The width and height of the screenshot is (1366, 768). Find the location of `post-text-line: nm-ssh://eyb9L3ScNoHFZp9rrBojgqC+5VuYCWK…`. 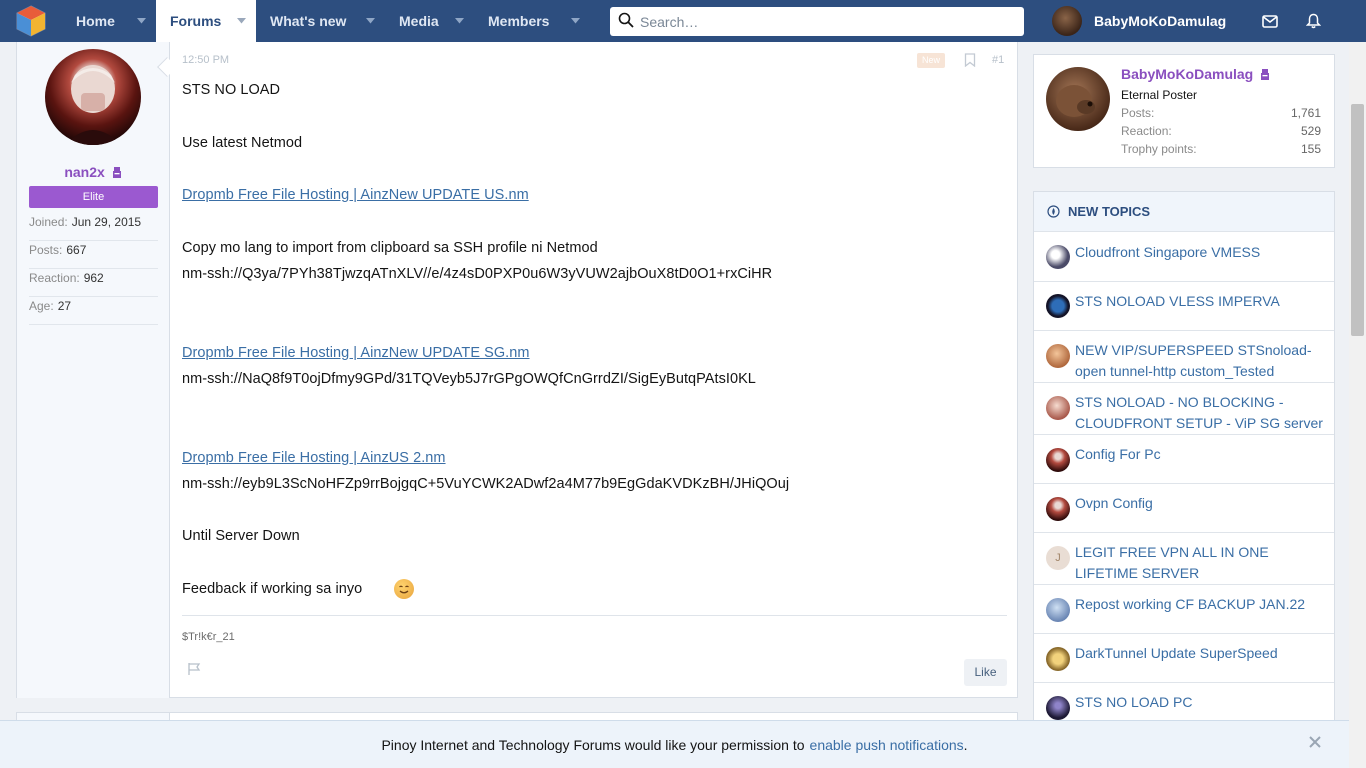

post-text-line: nm-ssh://eyb9L3ScNoHFZp9rrBojgqC+5VuYCWK… is located at coordinates (486, 484).